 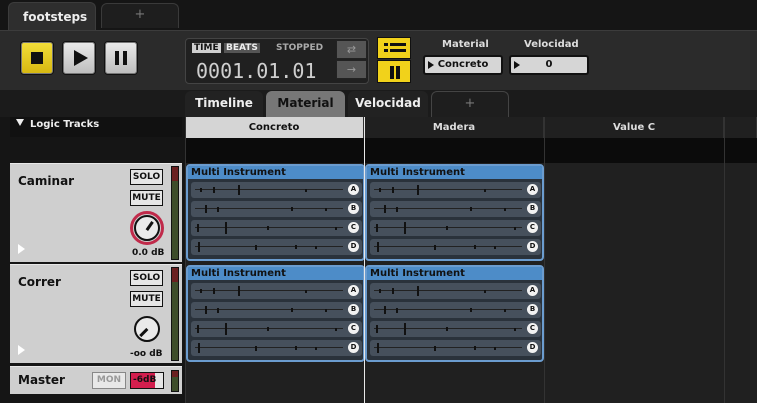 I want to click on tab-footsteps: footsteps, so click(x=52, y=16).